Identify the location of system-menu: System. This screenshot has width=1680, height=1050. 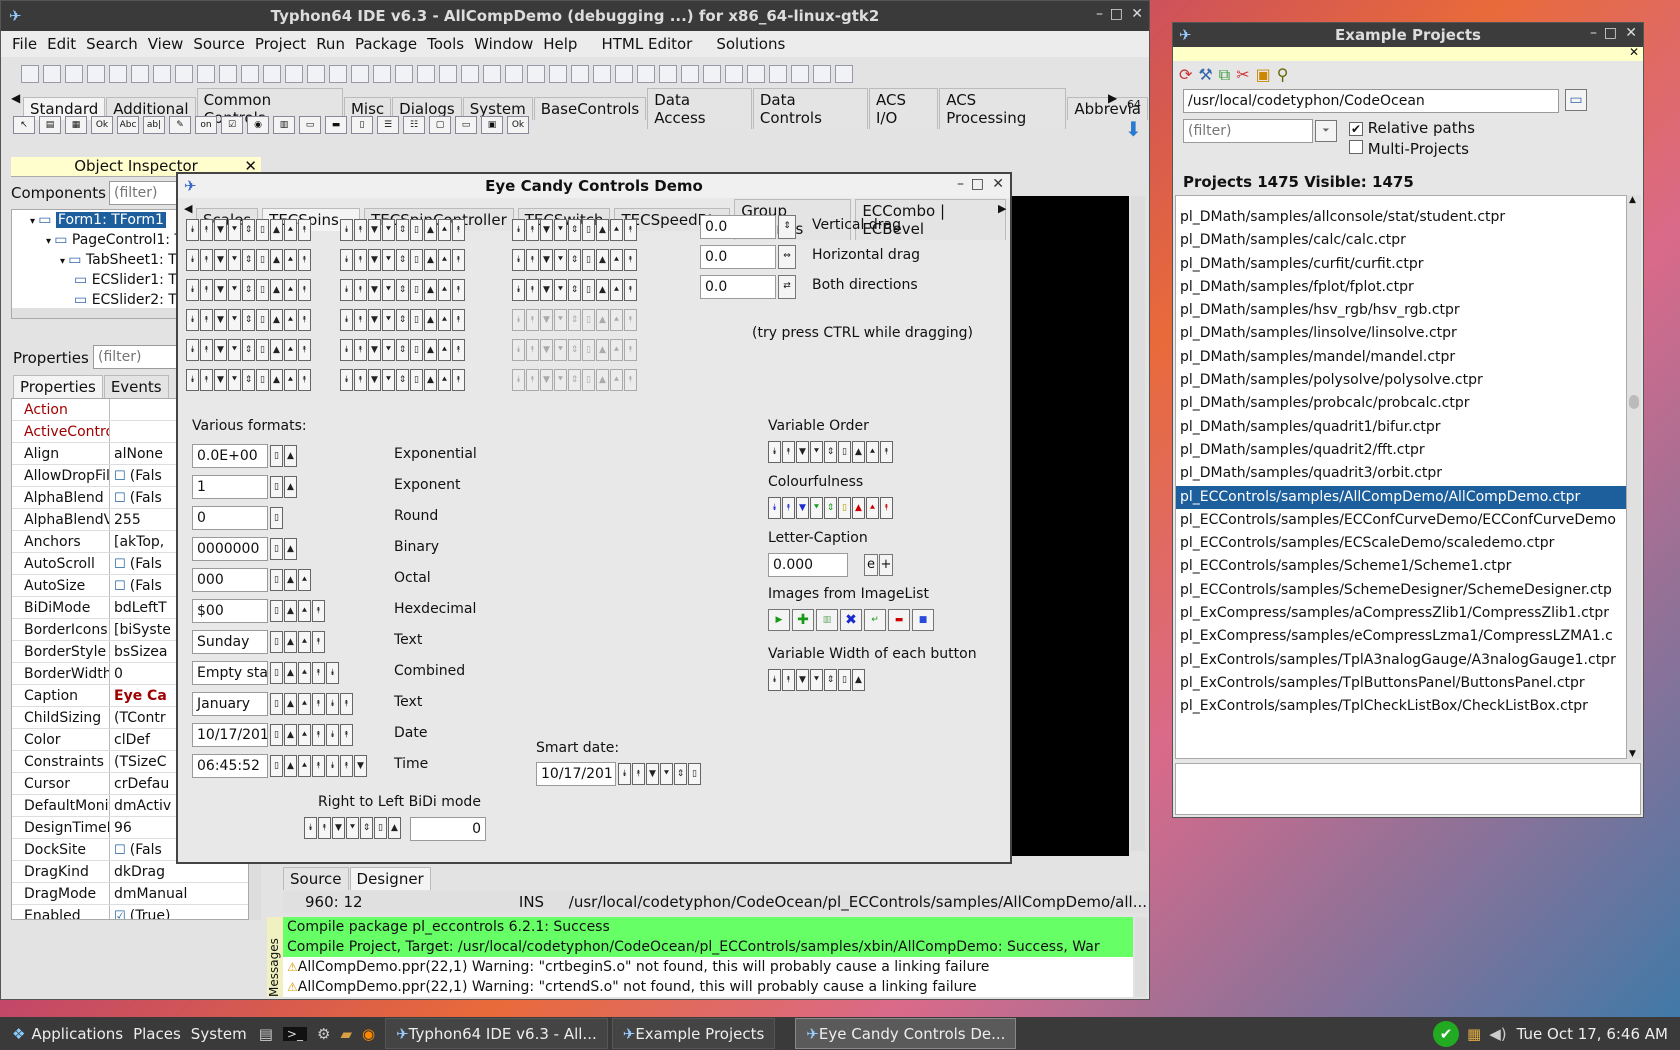
(214, 1034).